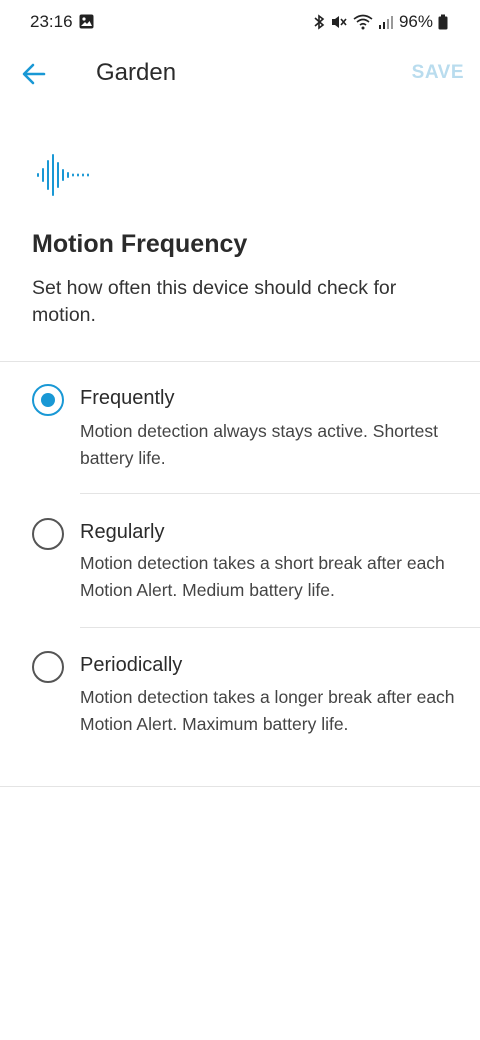 The width and height of the screenshot is (480, 1040). What do you see at coordinates (86, 21) in the screenshot?
I see `image-icon` at bounding box center [86, 21].